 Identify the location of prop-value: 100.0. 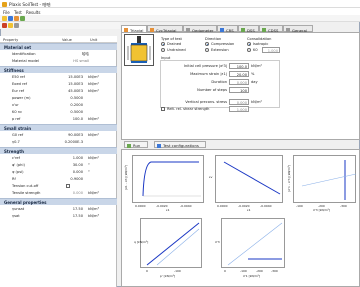
(77, 118).